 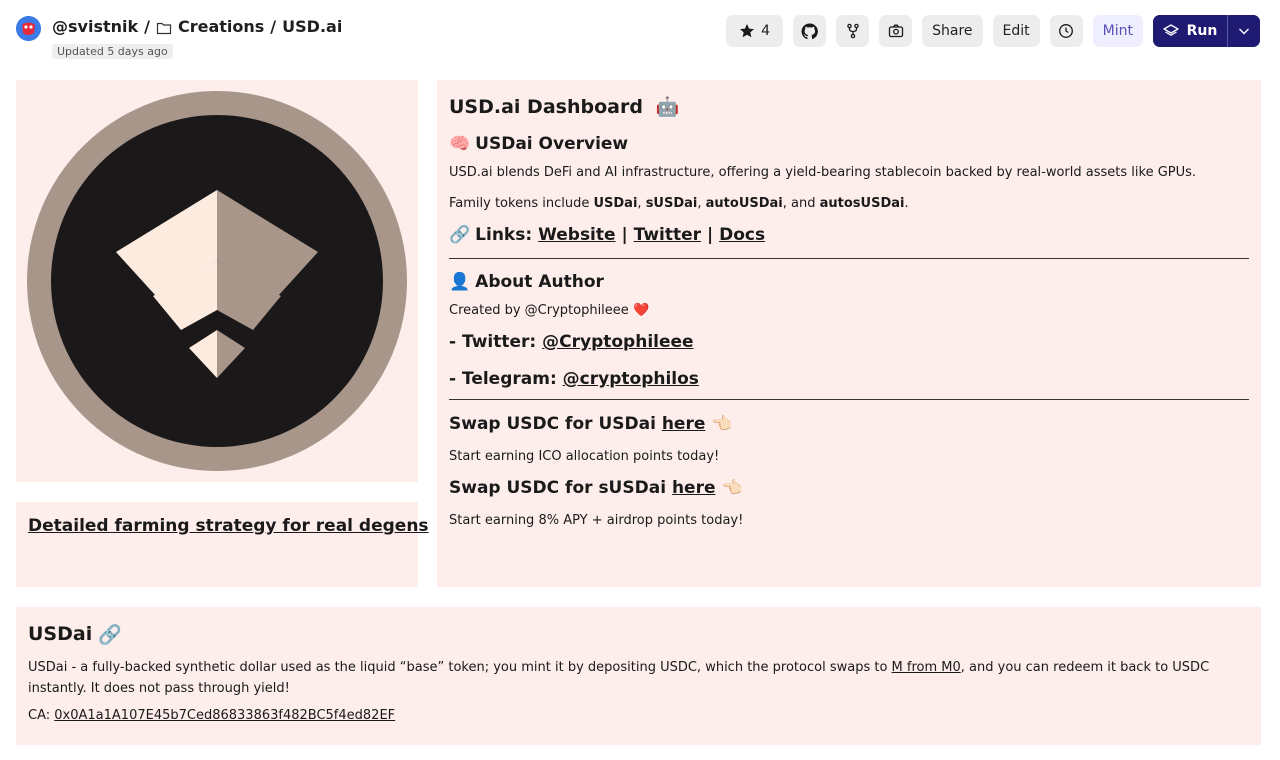 I want to click on author-telegram-link: @cryptophilos, so click(x=631, y=379).